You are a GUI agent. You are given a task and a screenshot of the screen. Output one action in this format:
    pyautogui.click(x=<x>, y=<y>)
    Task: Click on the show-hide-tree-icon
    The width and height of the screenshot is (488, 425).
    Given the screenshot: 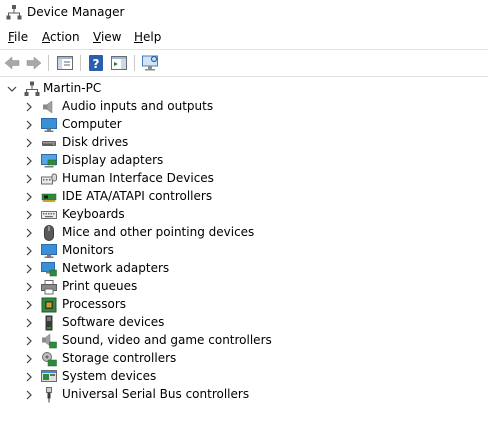 What is the action you would take?
    pyautogui.click(x=65, y=63)
    